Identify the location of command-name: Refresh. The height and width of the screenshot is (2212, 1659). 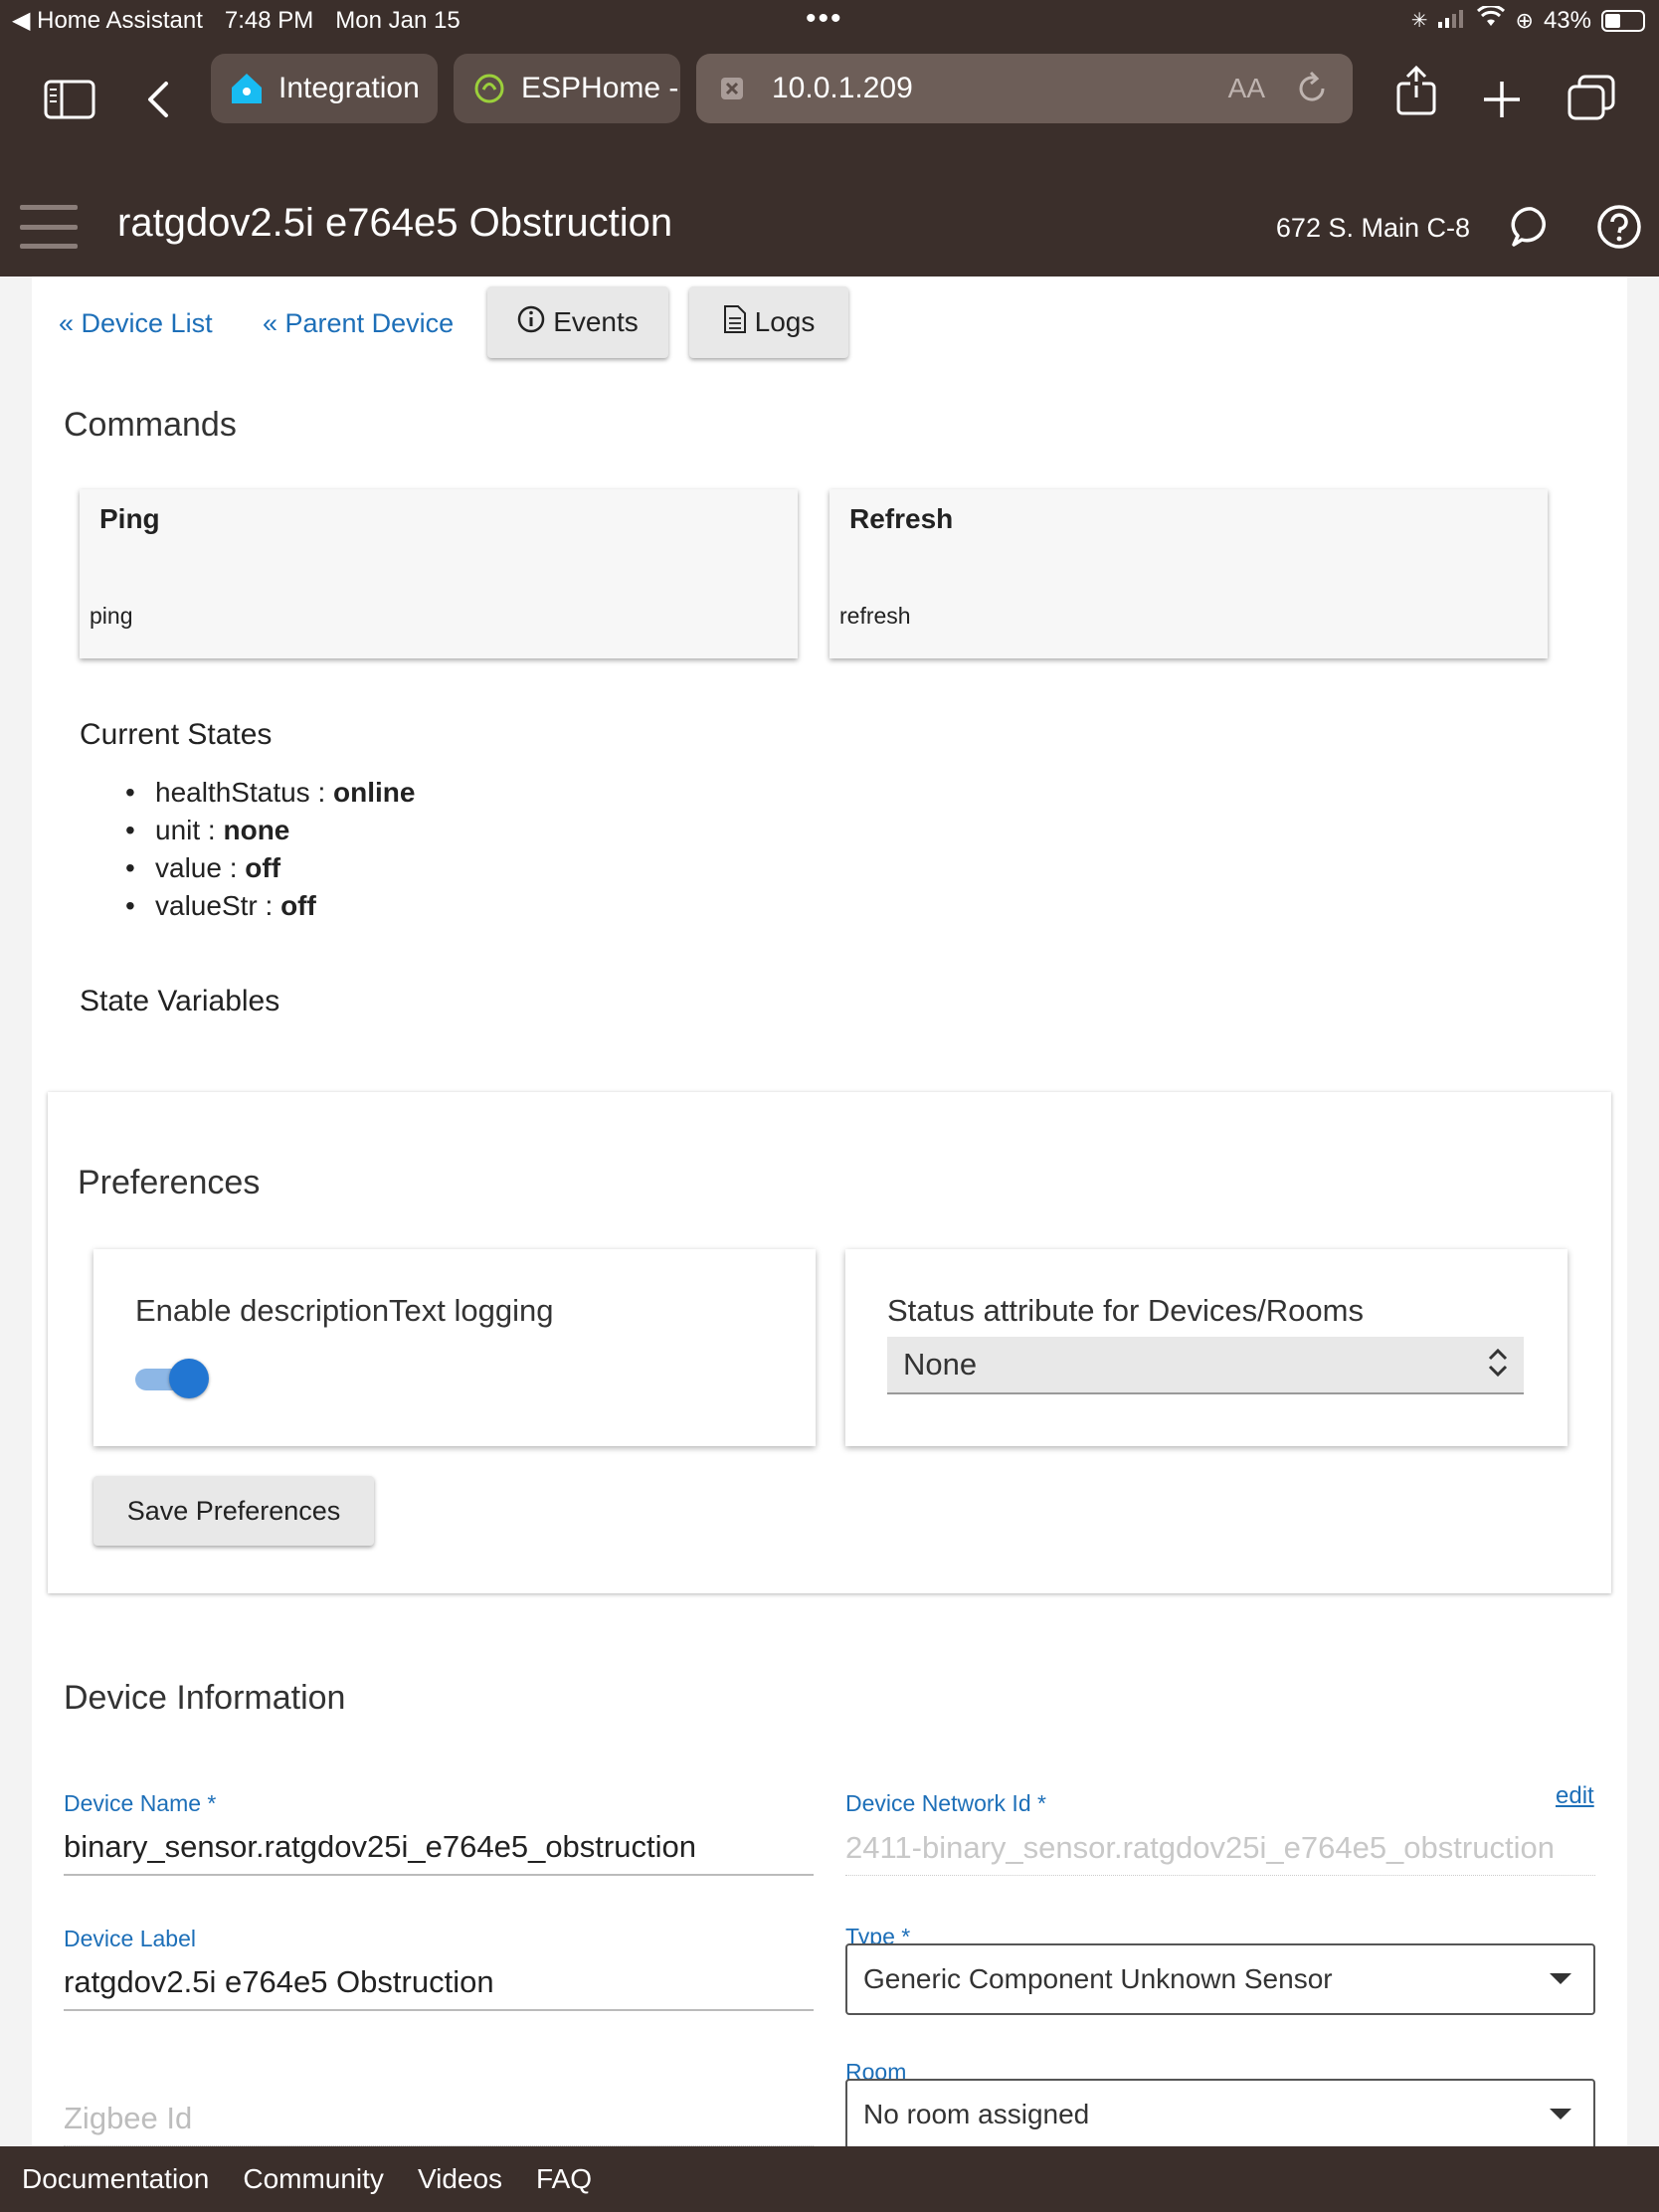
(901, 518).